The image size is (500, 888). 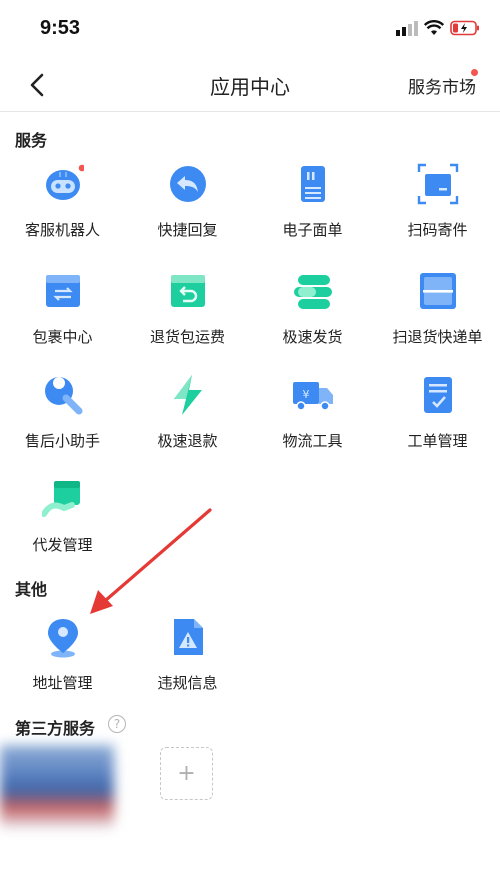 I want to click on help-icon: ?, so click(x=117, y=724).